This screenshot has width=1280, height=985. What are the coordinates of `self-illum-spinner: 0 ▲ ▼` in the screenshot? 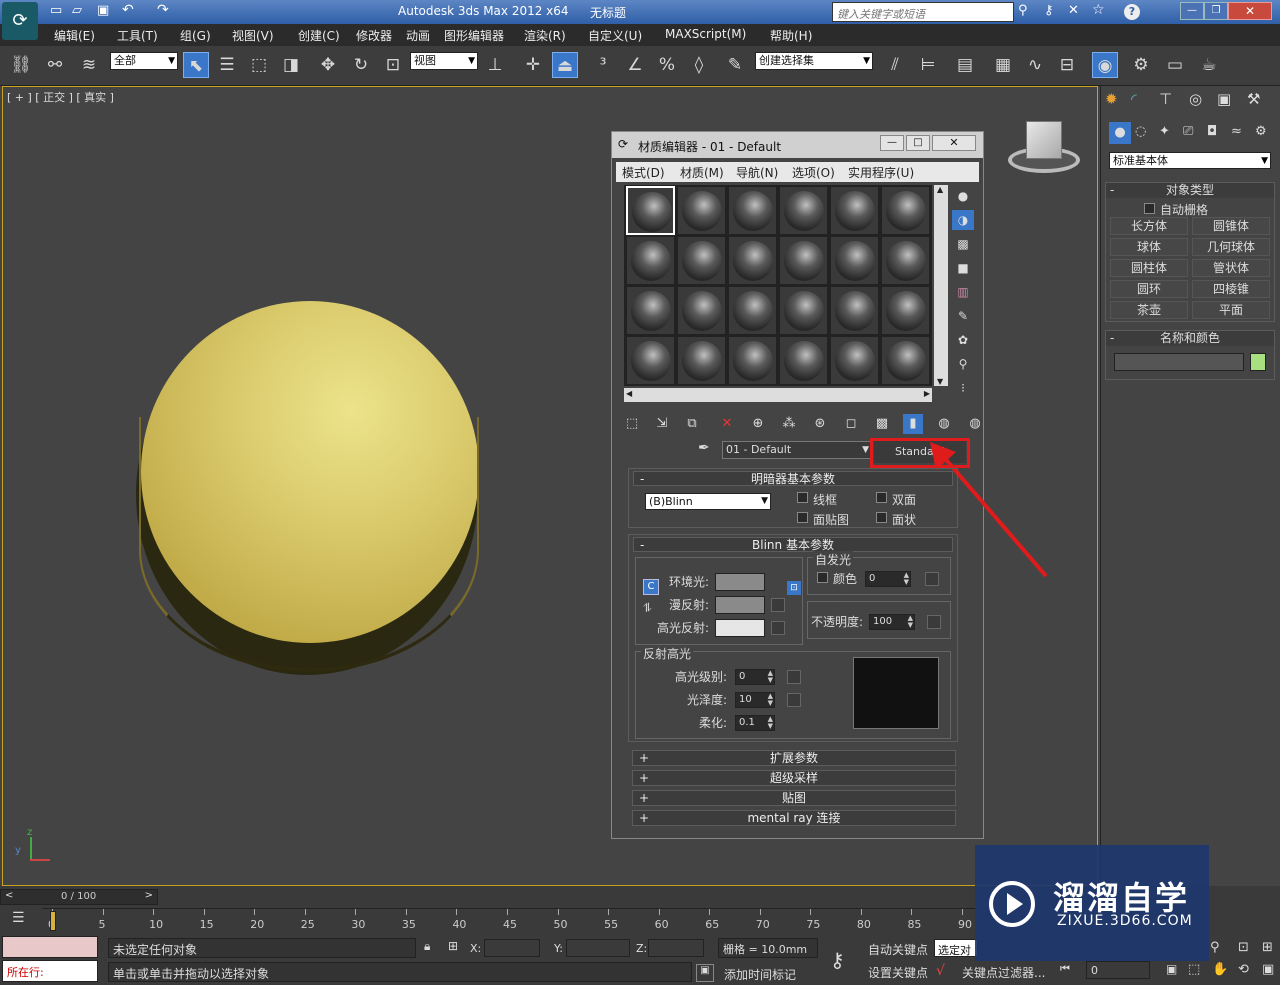 It's located at (888, 579).